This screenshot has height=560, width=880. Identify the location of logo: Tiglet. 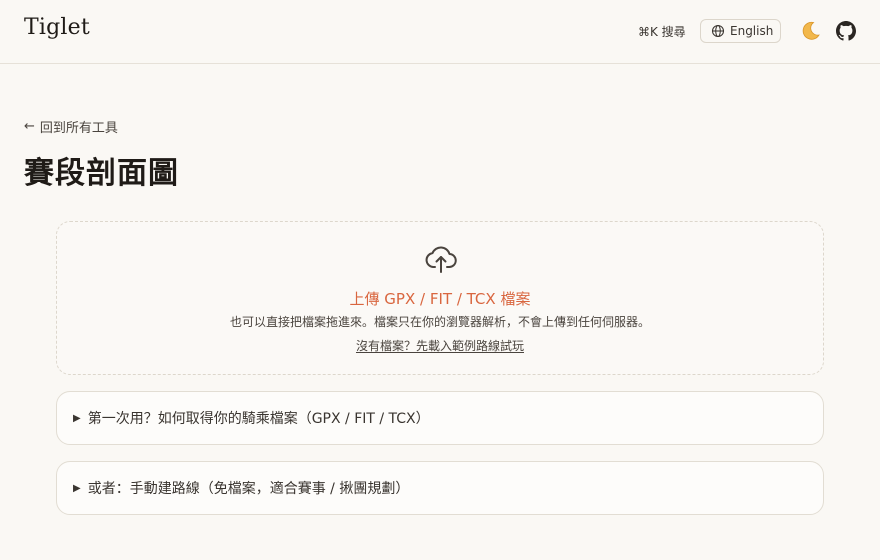
(57, 27).